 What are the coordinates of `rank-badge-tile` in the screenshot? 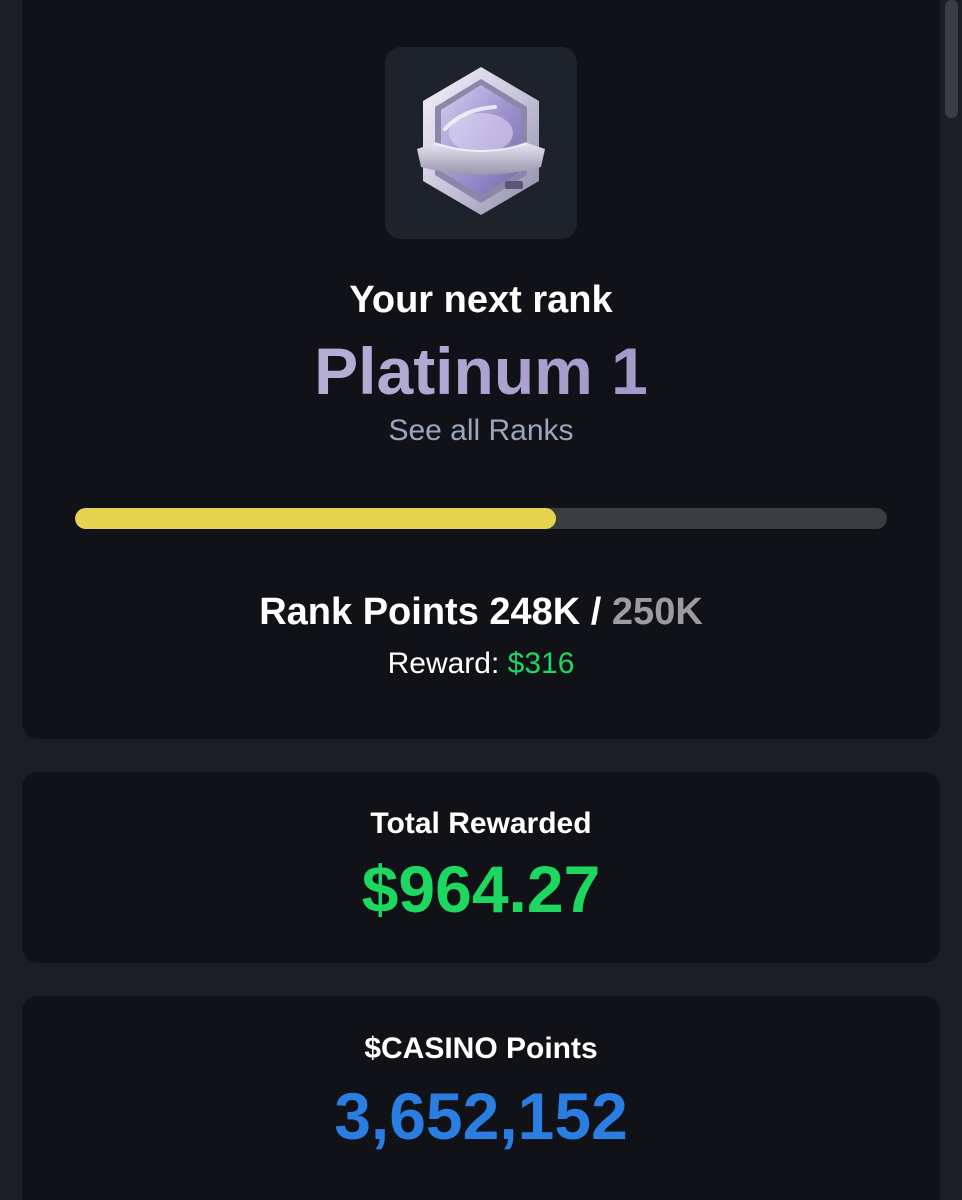 It's located at (481, 143).